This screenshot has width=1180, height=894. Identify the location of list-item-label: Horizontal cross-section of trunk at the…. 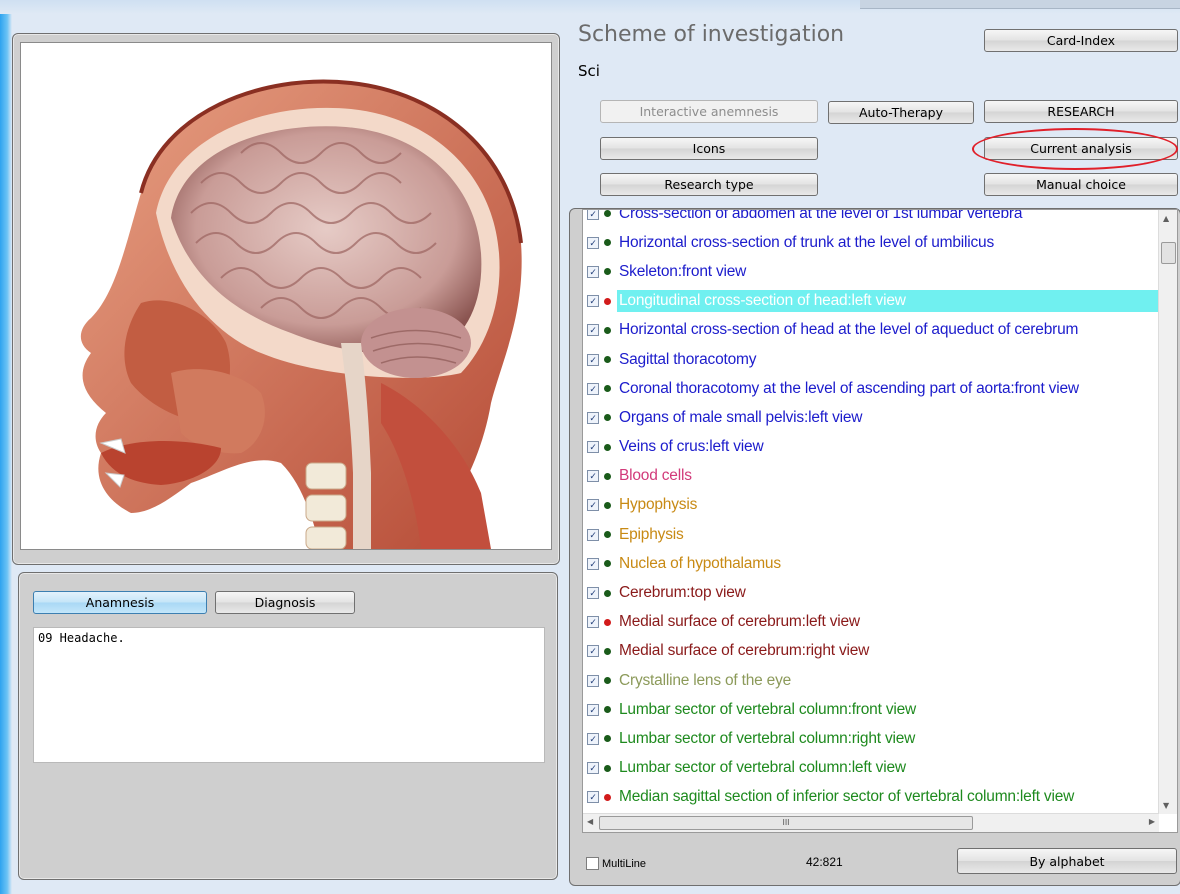
(807, 242).